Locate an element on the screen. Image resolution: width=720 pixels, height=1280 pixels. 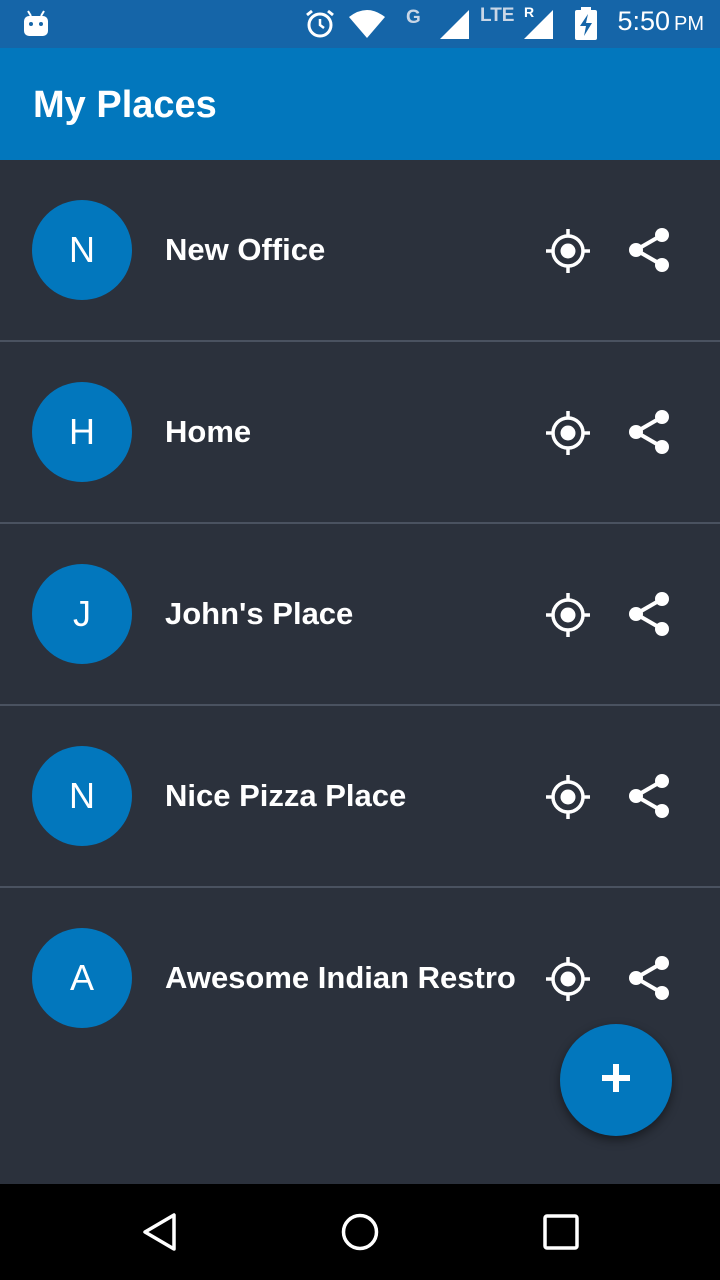
list-item: J John's Place is located at coordinates (360, 615).